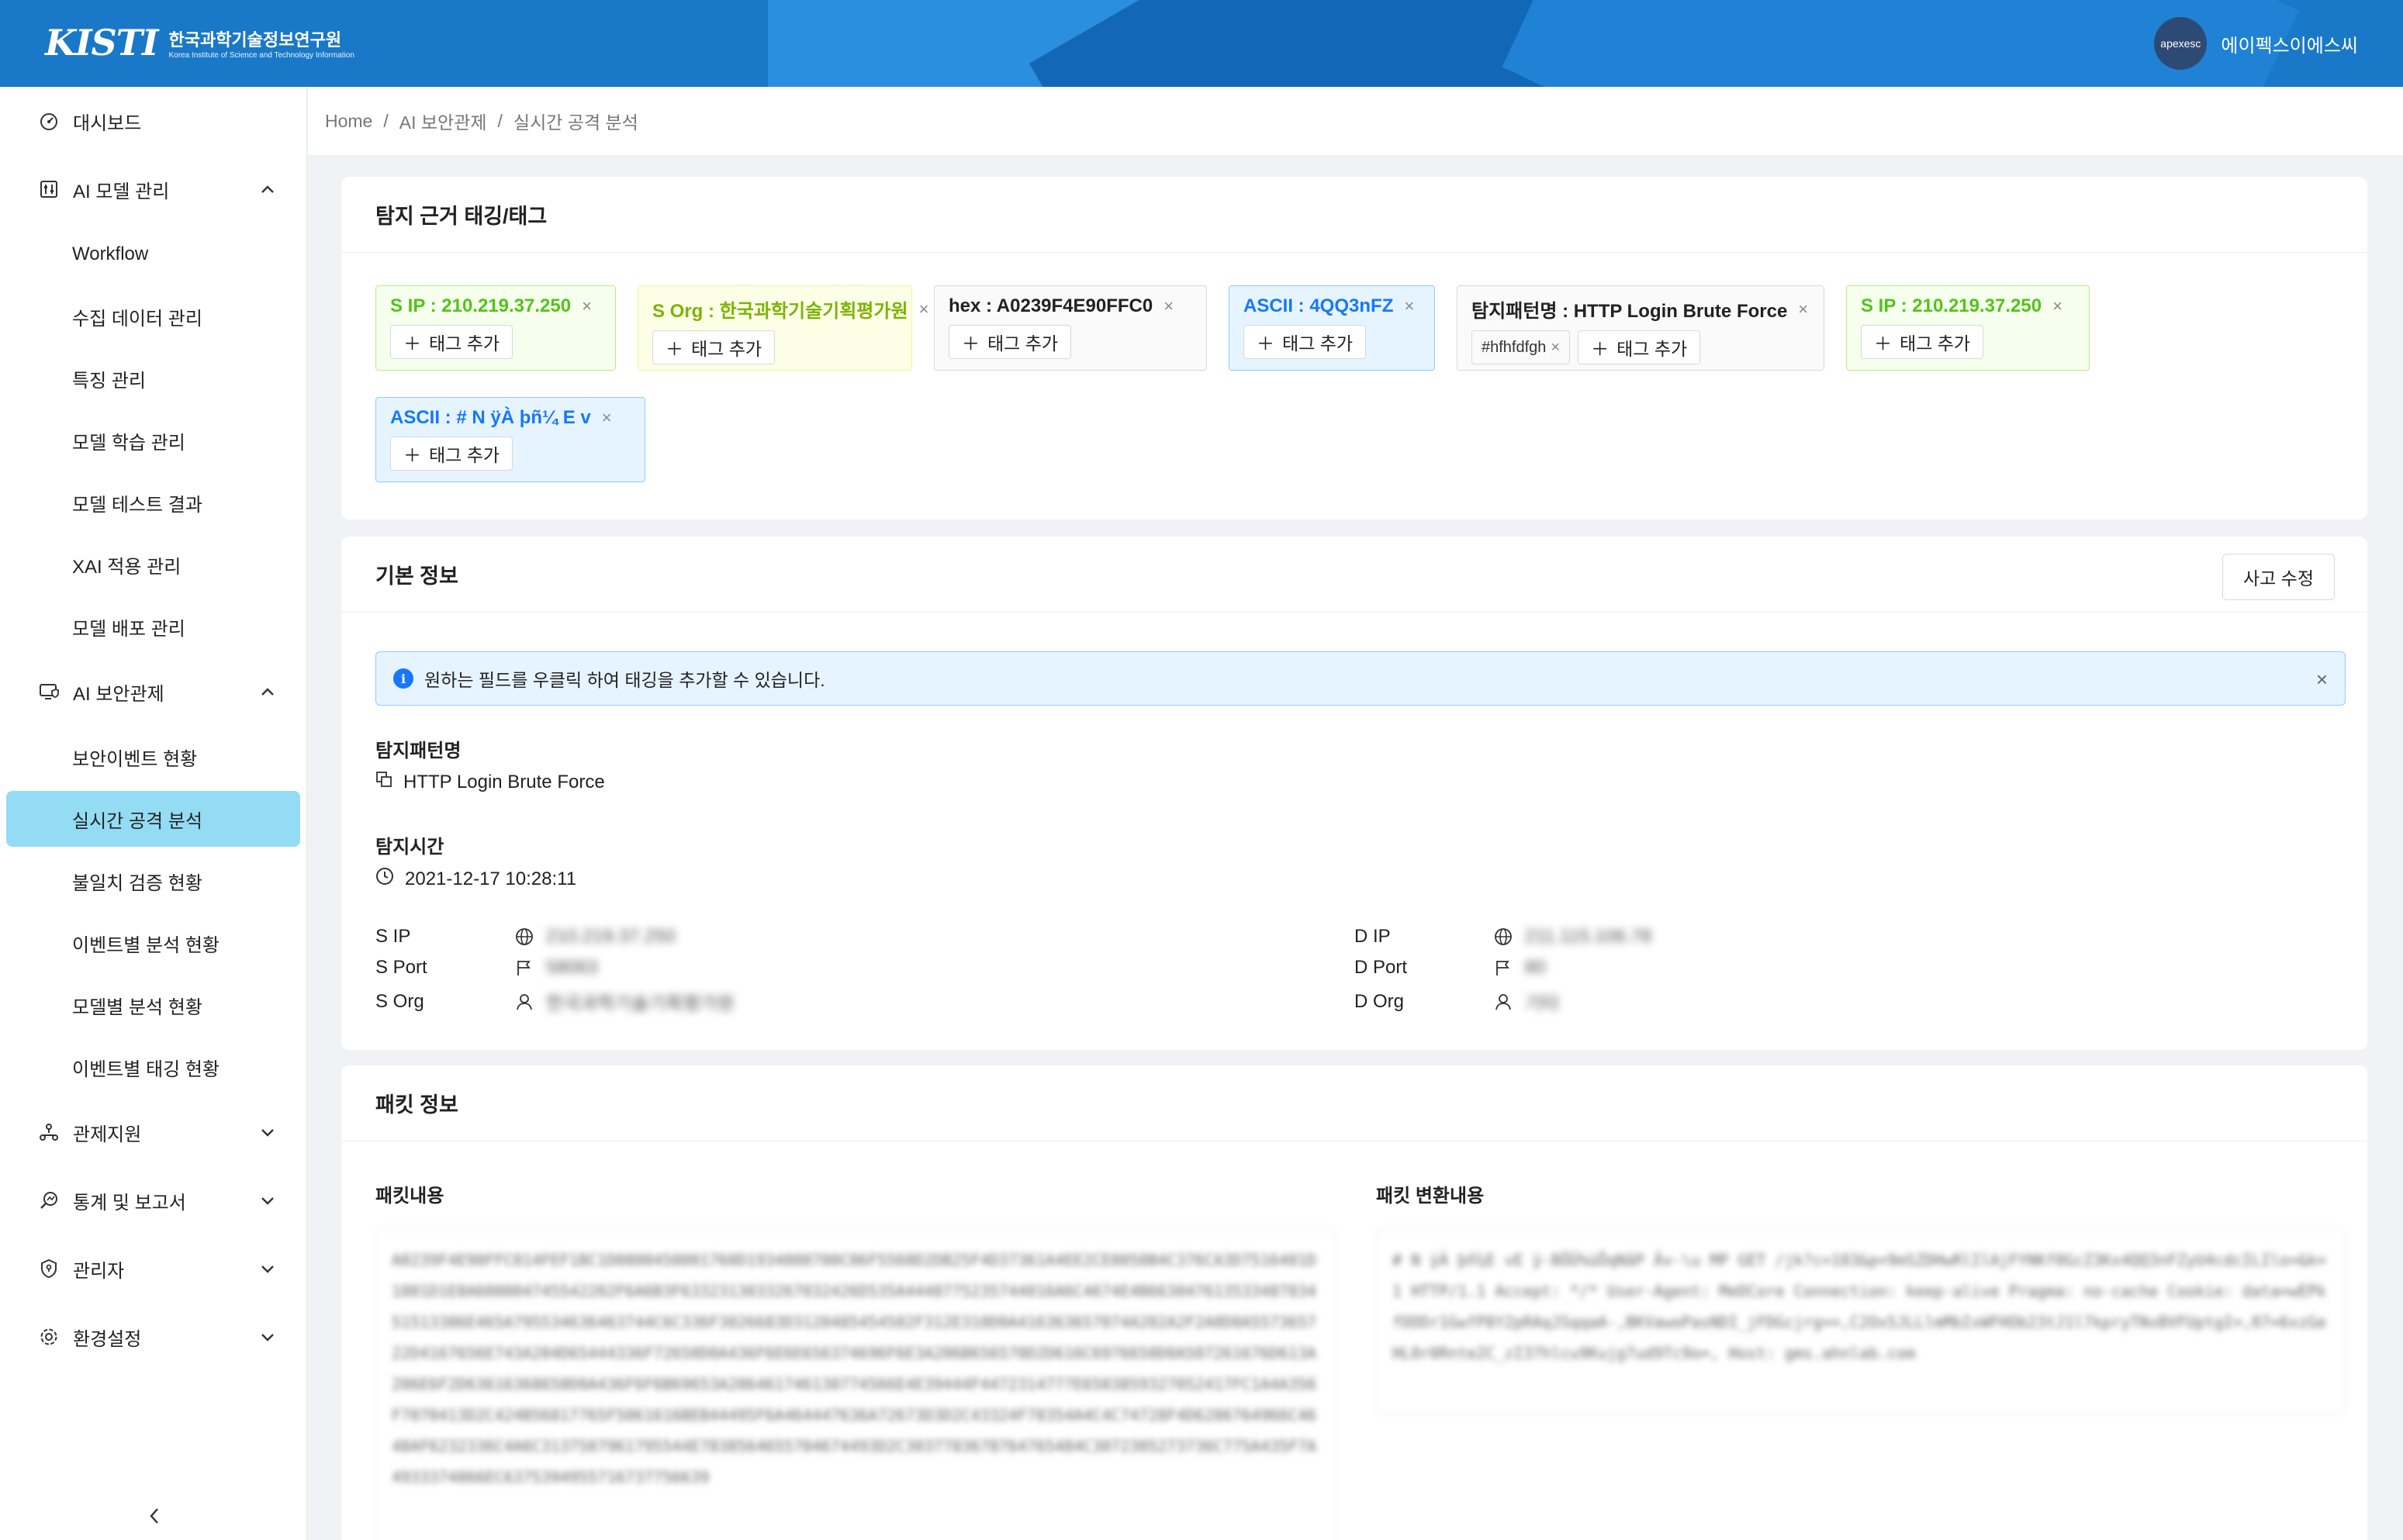 This screenshot has height=1540, width=2403. What do you see at coordinates (49, 1200) in the screenshot?
I see `search-chart-icon` at bounding box center [49, 1200].